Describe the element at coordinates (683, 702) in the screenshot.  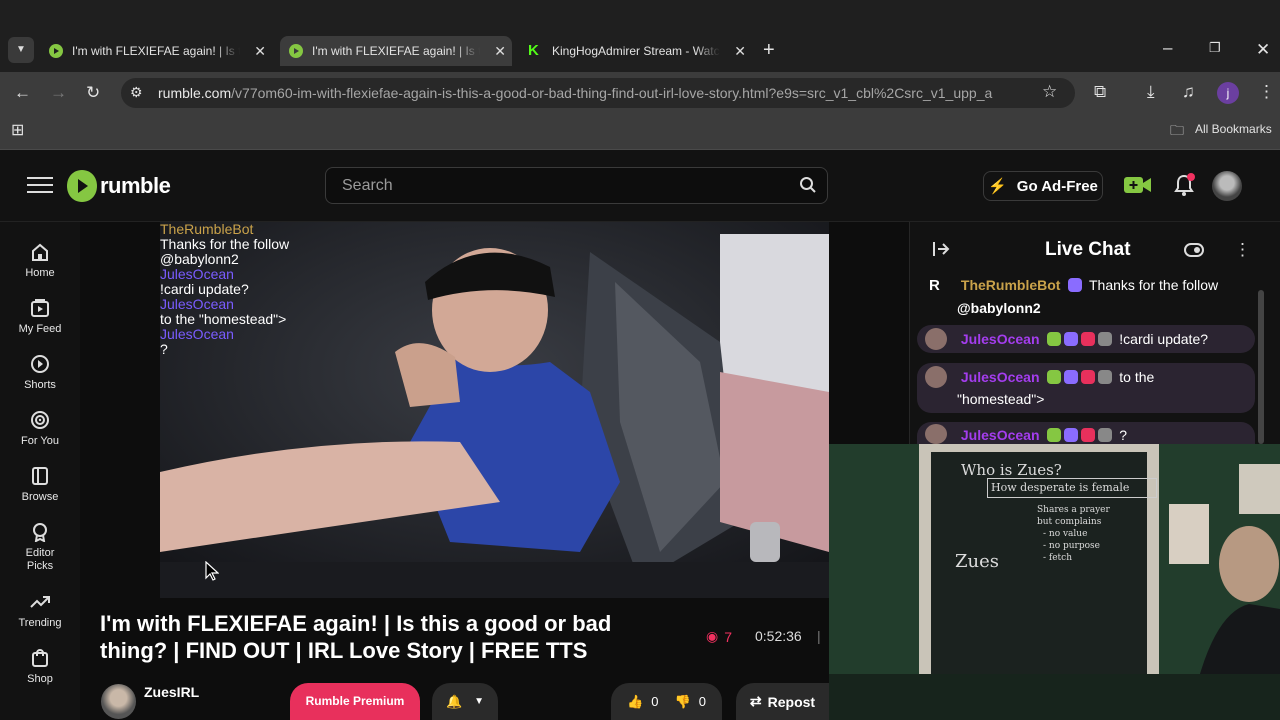
I see `thumbs-down-icon: 👎` at that location.